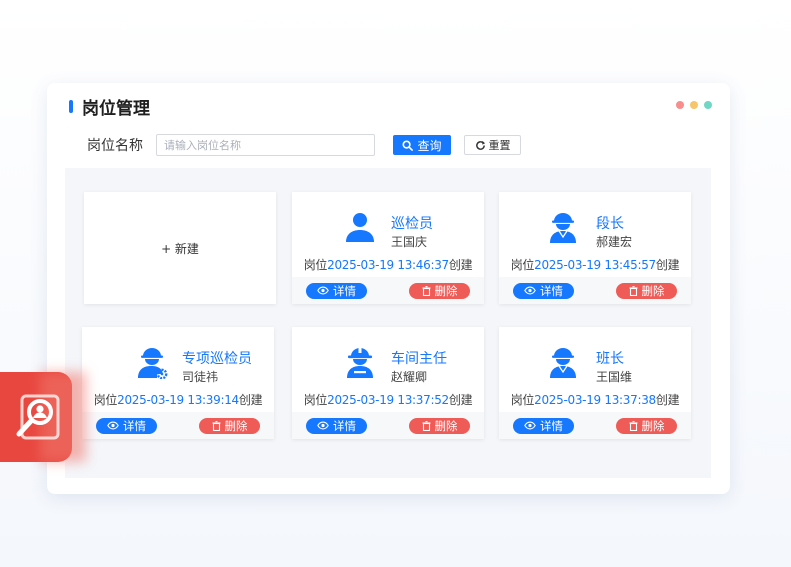  I want to click on created-date: 2025-03-19 13:37:52, so click(388, 400).